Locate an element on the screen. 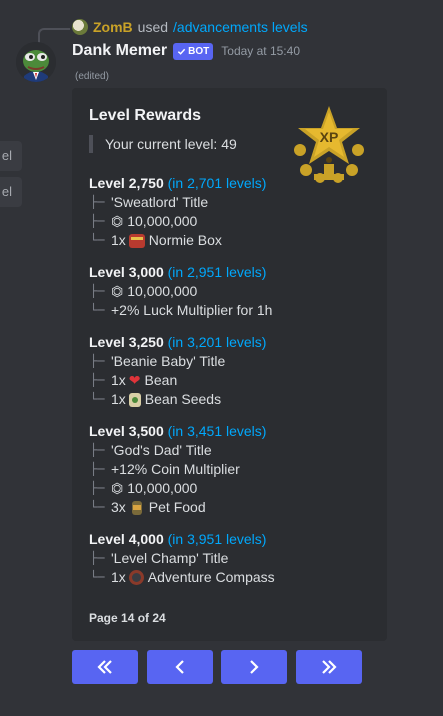 This screenshot has width=443, height=716. reward-item: └─ 3x Pet Food is located at coordinates (148, 507).